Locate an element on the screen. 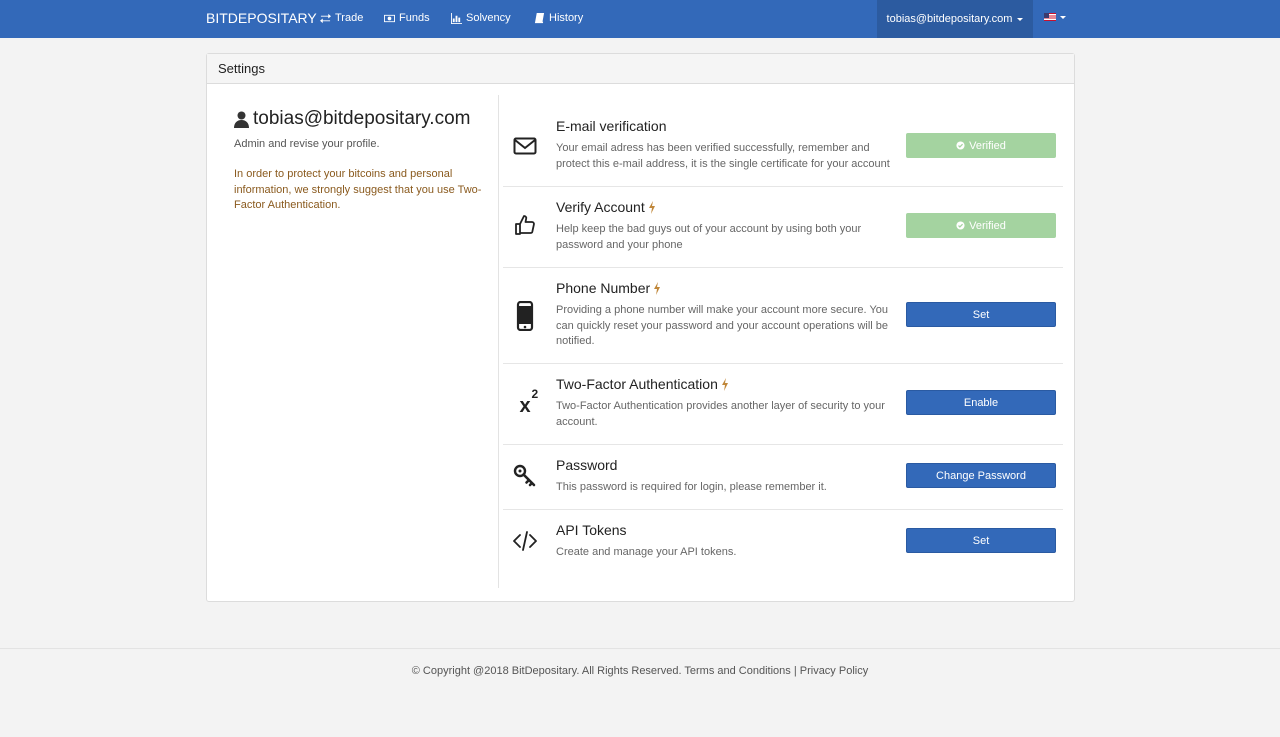 Image resolution: width=1280 pixels, height=737 pixels. privacy-link: Privacy Policy is located at coordinates (834, 671).